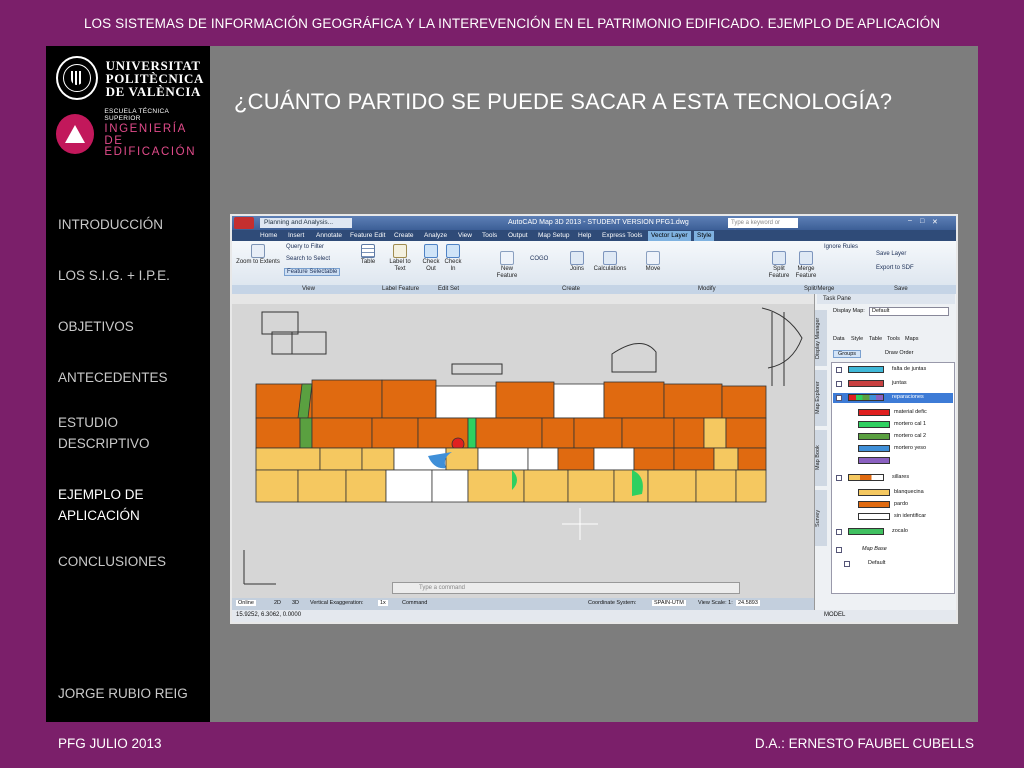  Describe the element at coordinates (246, 603) in the screenshot. I see `online-toggle: Online` at that location.